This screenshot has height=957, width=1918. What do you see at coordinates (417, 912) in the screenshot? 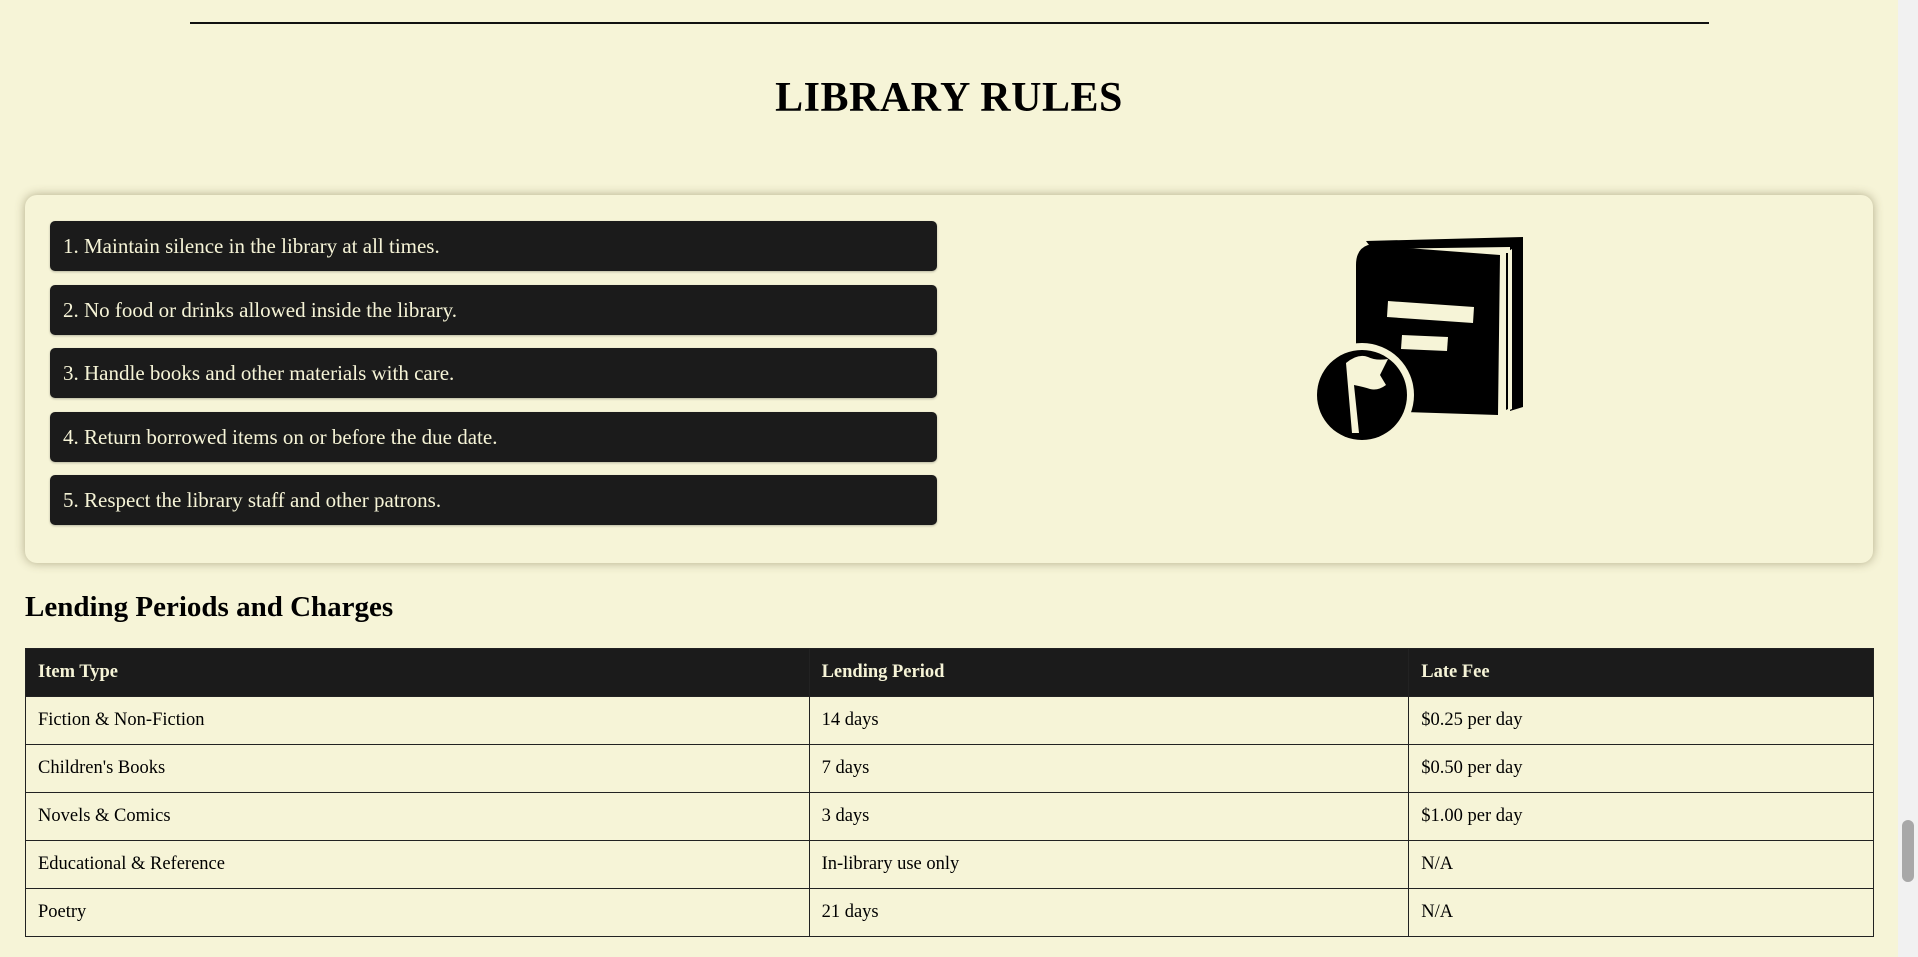
I see `cell-item-type: Poetry` at bounding box center [417, 912].